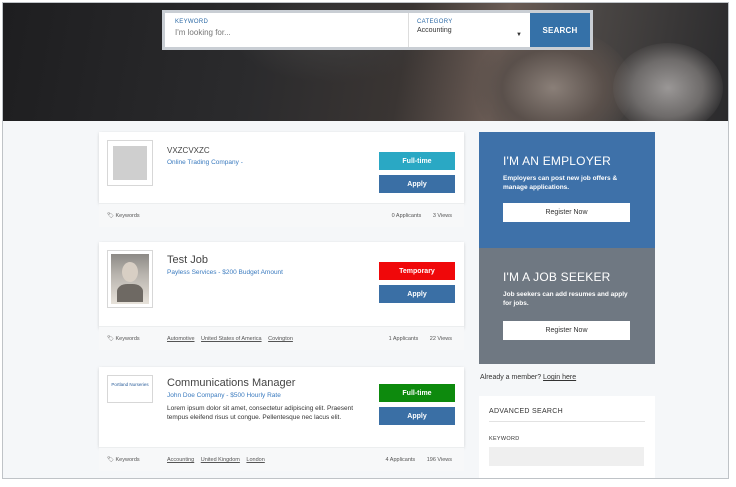 Image resolution: width=736 pixels, height=487 pixels. What do you see at coordinates (231, 383) in the screenshot?
I see `job-title: Communications Manager` at bounding box center [231, 383].